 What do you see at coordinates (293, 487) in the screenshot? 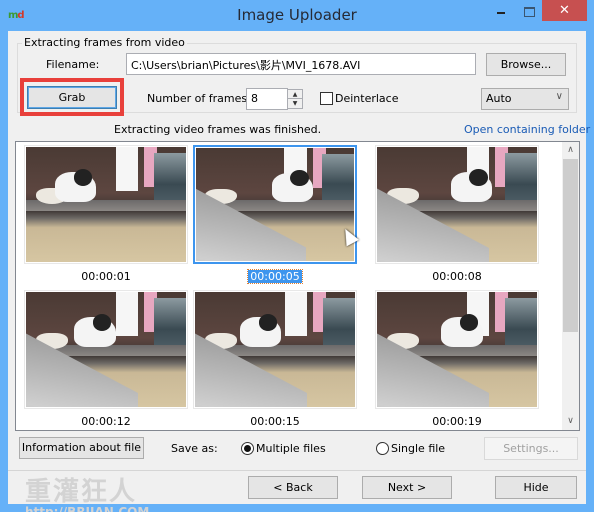
I see `back-button: < Back` at bounding box center [293, 487].